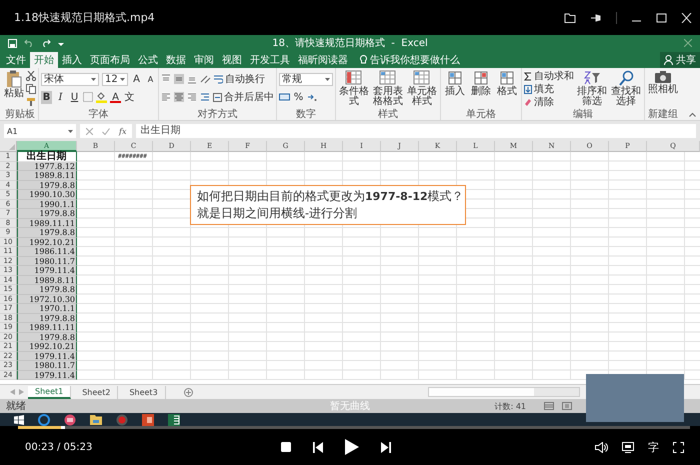  I want to click on cells-button: 格式, so click(507, 83).